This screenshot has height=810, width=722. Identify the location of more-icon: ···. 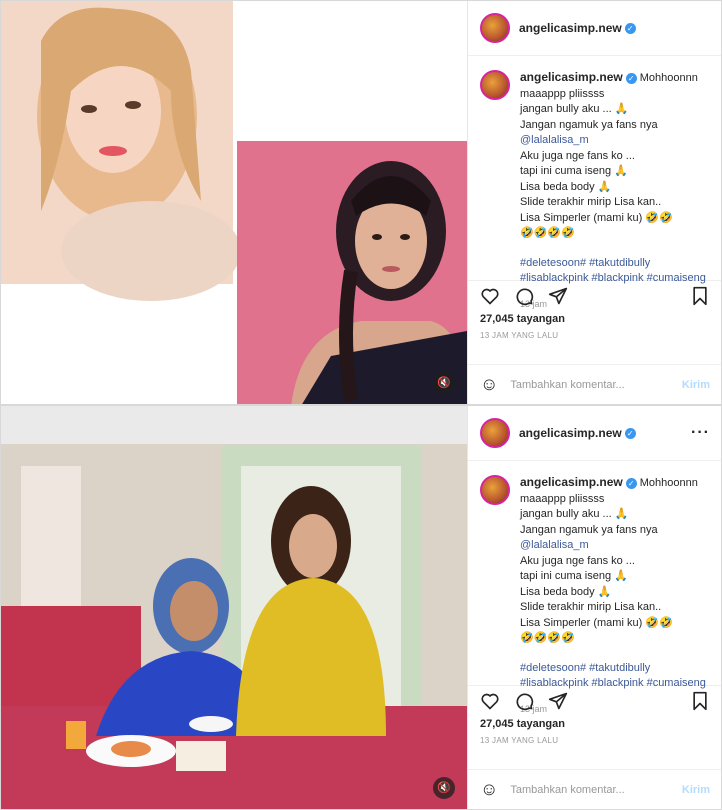
(700, 433).